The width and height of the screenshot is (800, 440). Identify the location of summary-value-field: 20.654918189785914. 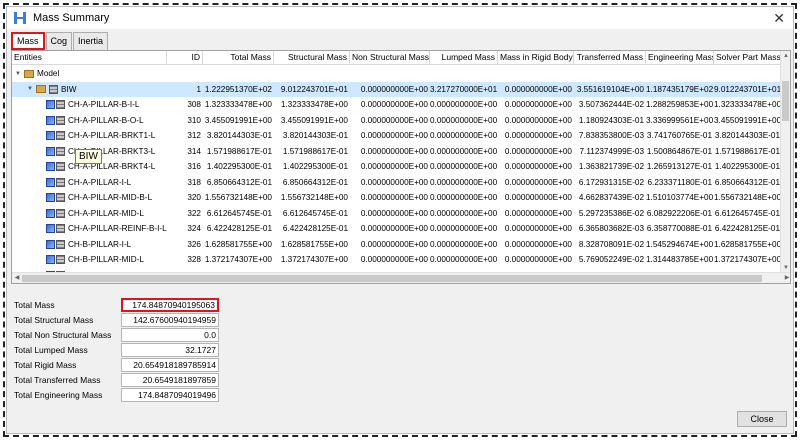
(170, 364).